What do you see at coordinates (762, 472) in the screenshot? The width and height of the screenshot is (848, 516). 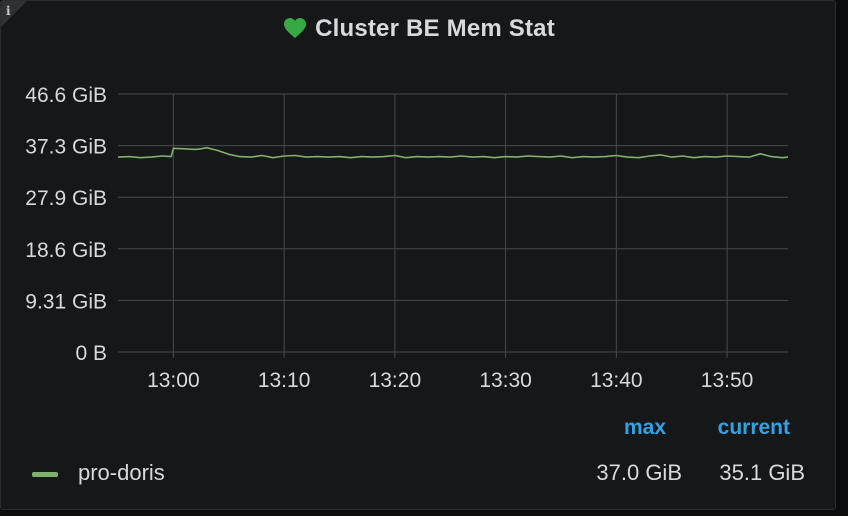 I see `legend-value-current: 35.1 GiB` at bounding box center [762, 472].